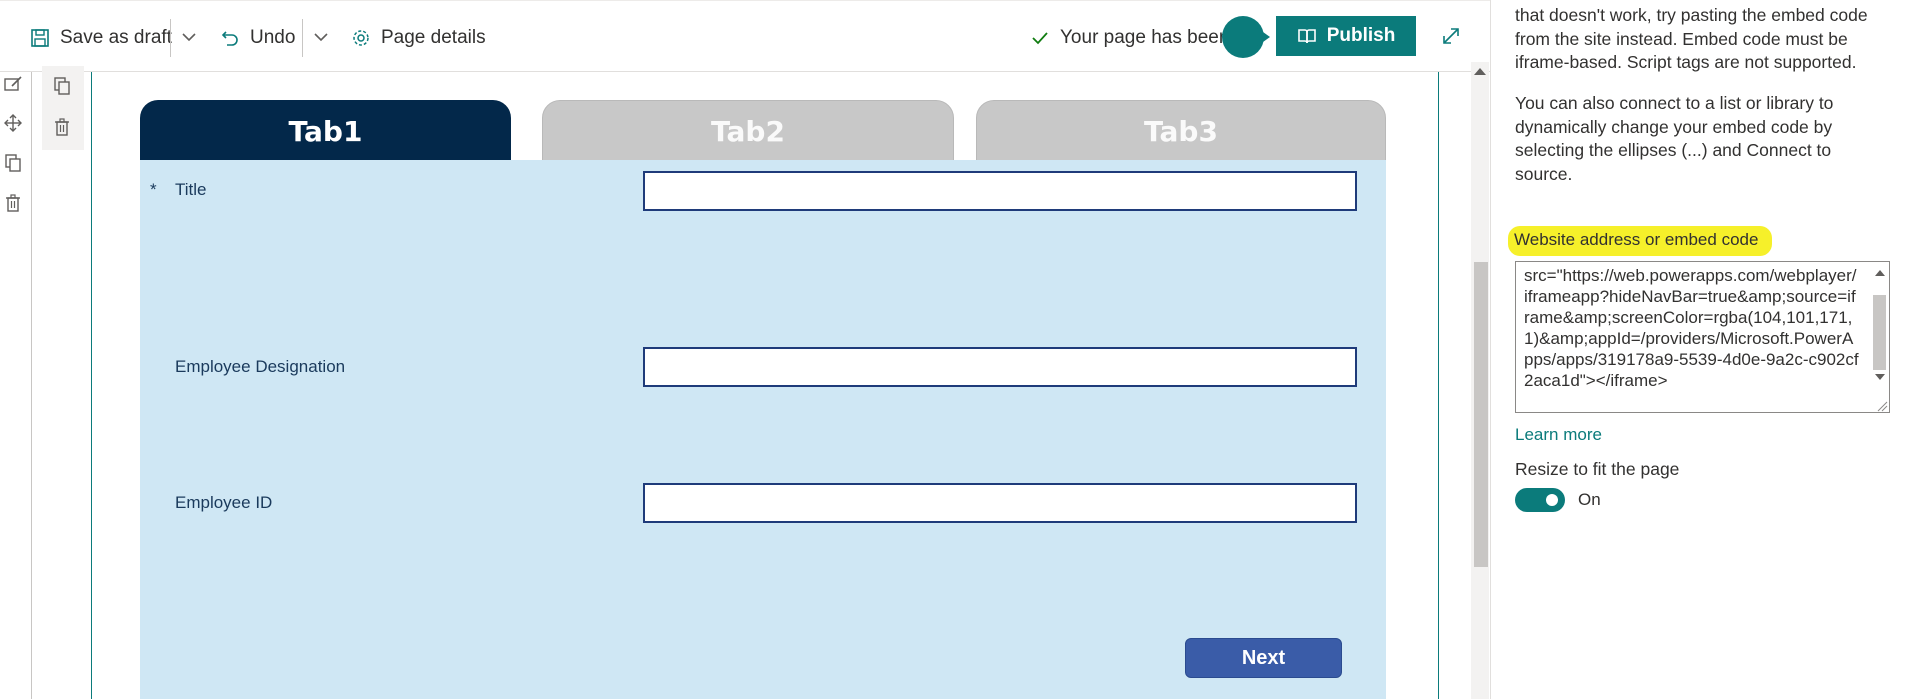 The width and height of the screenshot is (1905, 699). I want to click on title-label: Title, so click(191, 189).